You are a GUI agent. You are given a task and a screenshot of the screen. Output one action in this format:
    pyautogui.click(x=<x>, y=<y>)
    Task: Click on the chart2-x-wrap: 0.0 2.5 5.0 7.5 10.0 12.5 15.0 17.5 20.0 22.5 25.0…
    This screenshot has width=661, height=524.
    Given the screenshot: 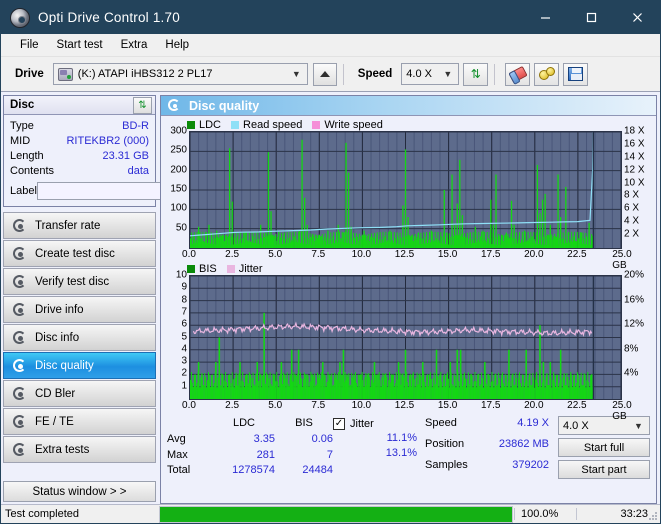 What is the action you would take?
    pyautogui.click(x=408, y=411)
    